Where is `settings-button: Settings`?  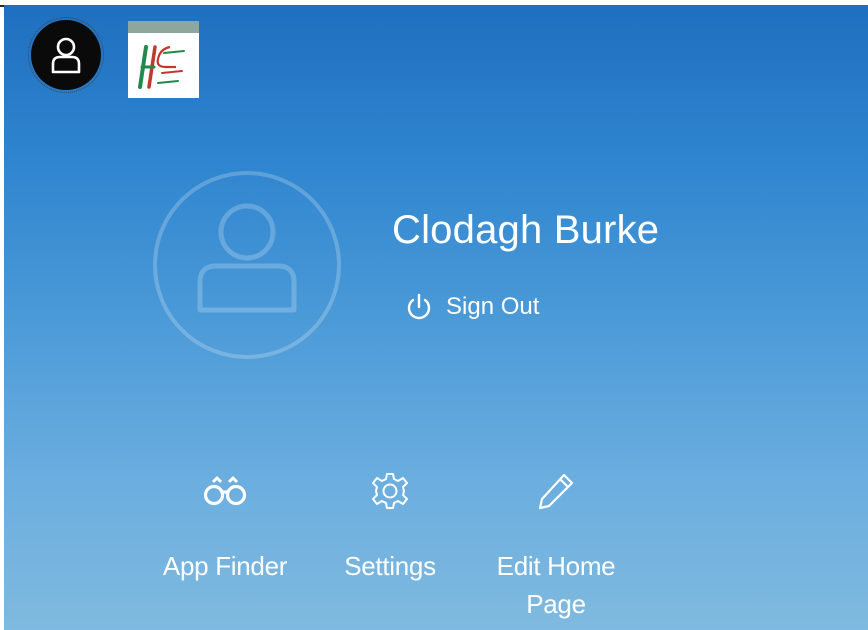 settings-button: Settings is located at coordinates (390, 528).